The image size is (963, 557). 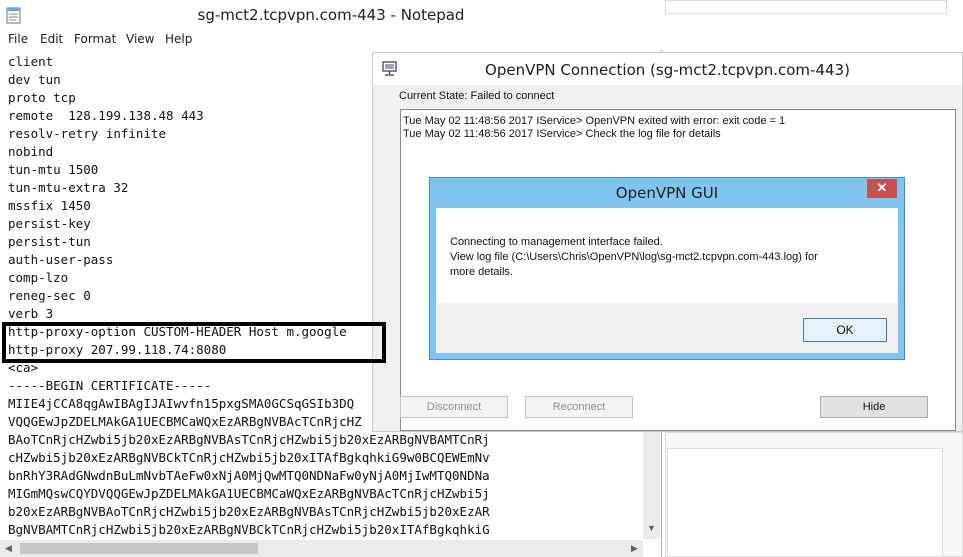 What do you see at coordinates (8, 548) in the screenshot?
I see `scroll-left-arrow-icon: ◀` at bounding box center [8, 548].